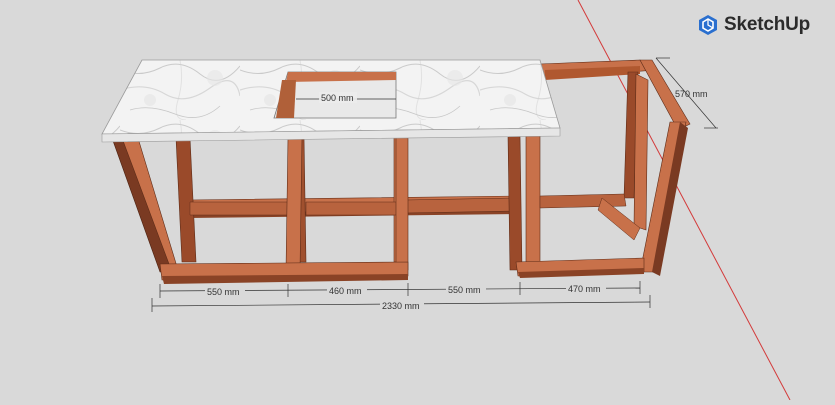  What do you see at coordinates (223, 292) in the screenshot?
I see `dim-segment-1: 550 mm` at bounding box center [223, 292].